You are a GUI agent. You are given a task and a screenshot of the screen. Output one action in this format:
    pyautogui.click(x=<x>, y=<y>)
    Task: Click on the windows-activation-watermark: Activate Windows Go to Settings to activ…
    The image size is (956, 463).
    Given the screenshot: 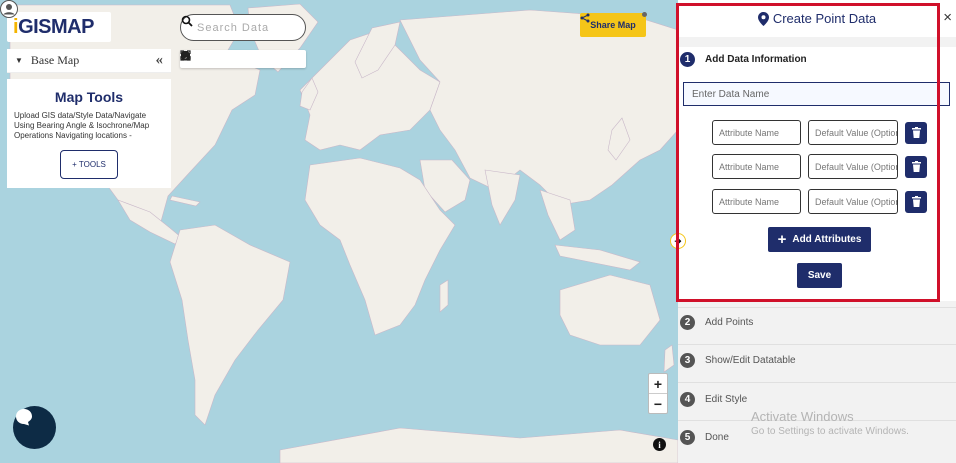 What is the action you would take?
    pyautogui.click(x=830, y=423)
    